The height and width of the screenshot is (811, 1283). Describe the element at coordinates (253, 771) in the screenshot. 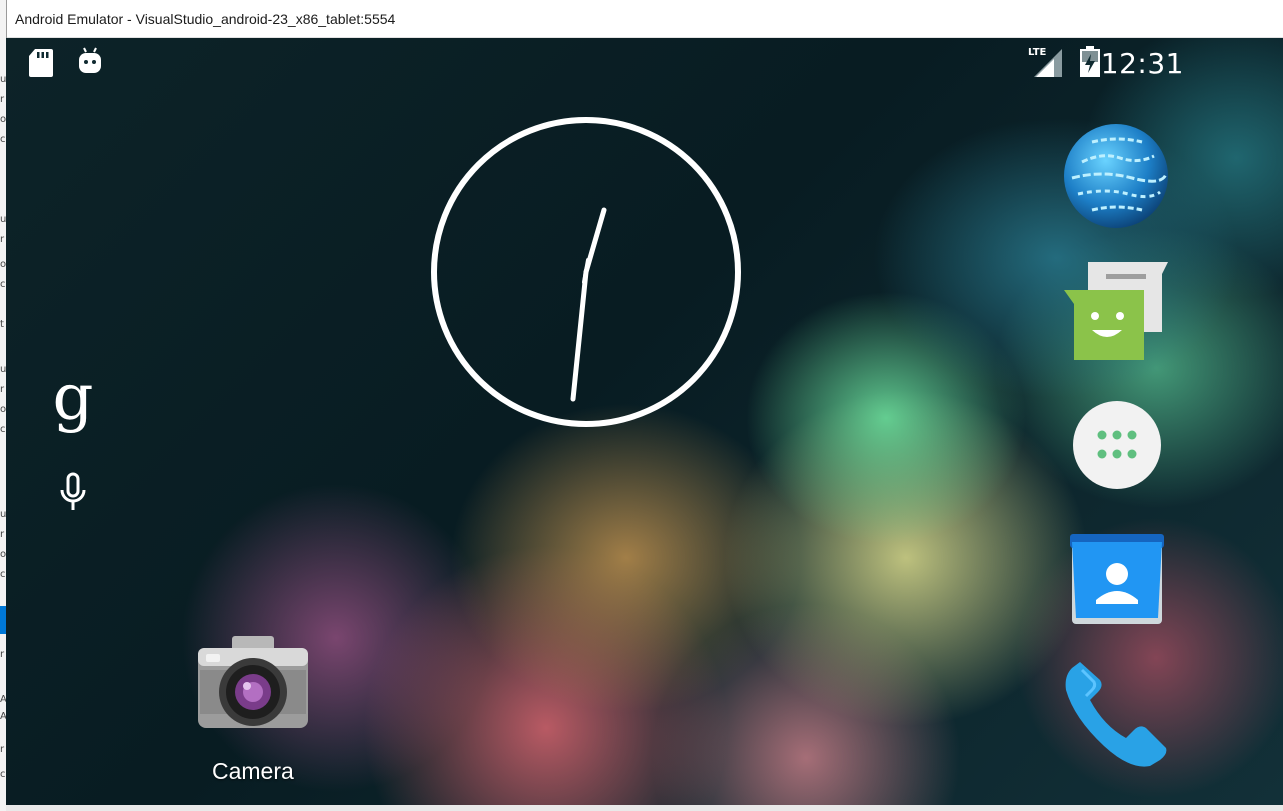

I see `camera-label: Camera` at that location.